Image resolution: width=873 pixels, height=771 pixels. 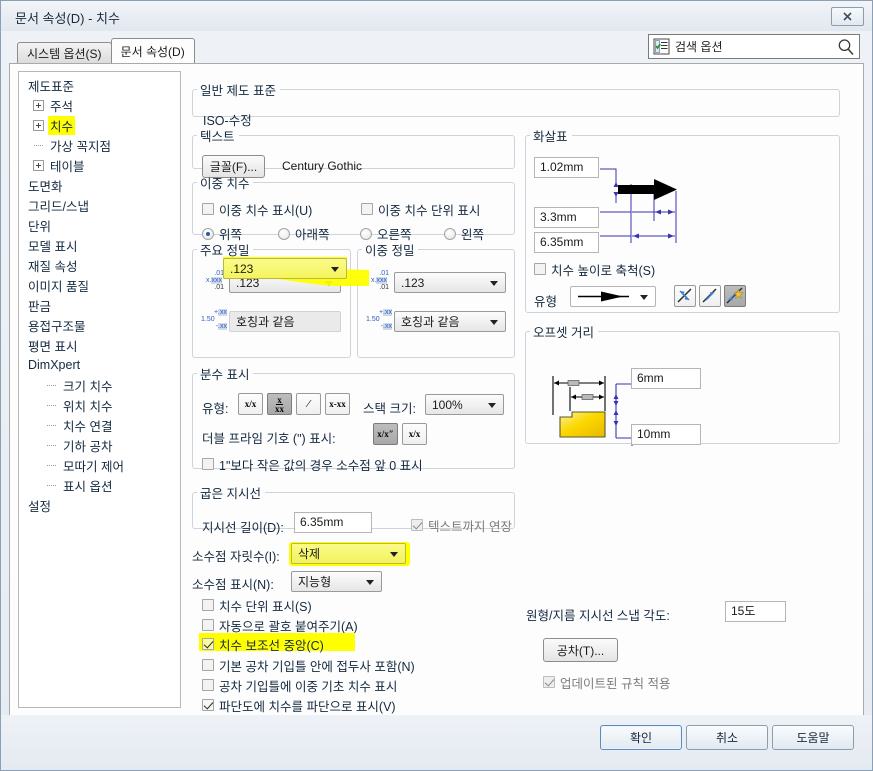 What do you see at coordinates (99, 265) in the screenshot?
I see `tree-item-9: 재질 속성` at bounding box center [99, 265].